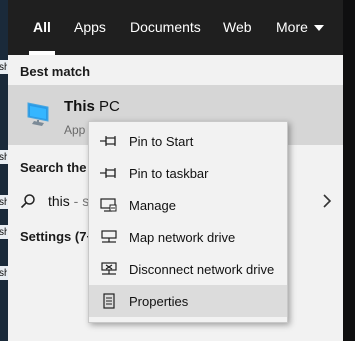 The width and height of the screenshot is (355, 341). Describe the element at coordinates (57, 236) in the screenshot. I see `settings-heading: Settings (7+` at that location.